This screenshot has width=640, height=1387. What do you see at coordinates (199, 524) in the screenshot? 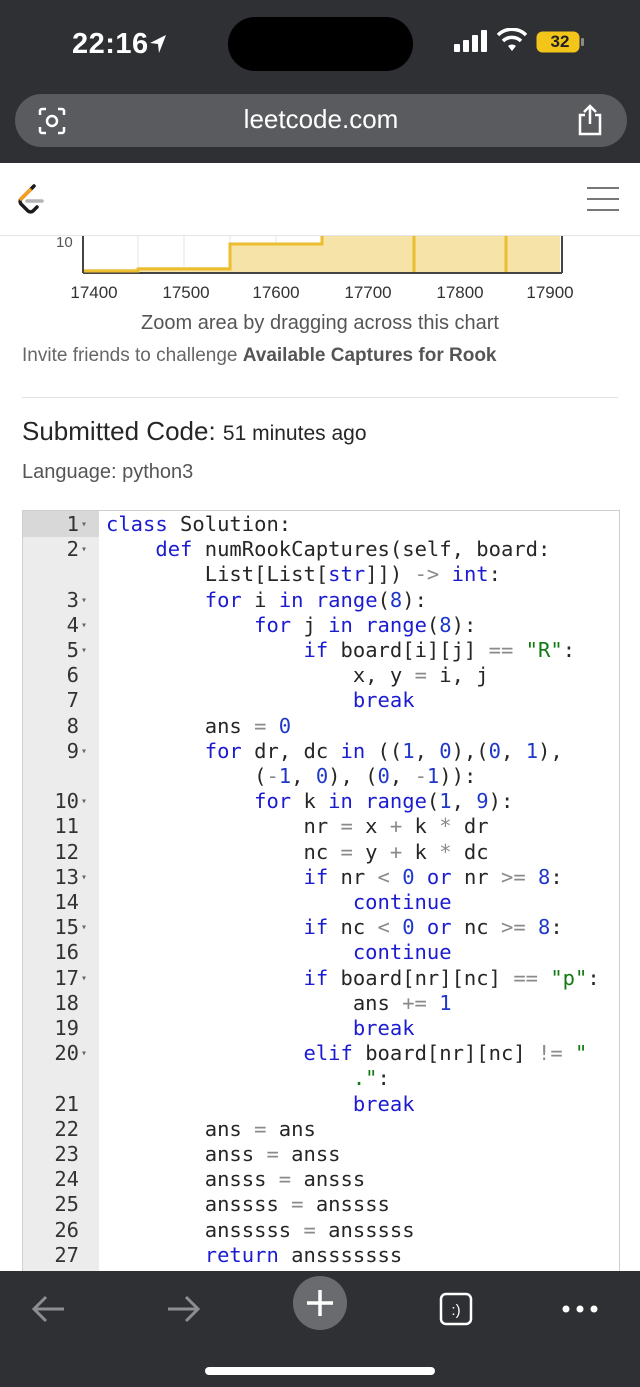
I see `code-text: class Solution:` at bounding box center [199, 524].